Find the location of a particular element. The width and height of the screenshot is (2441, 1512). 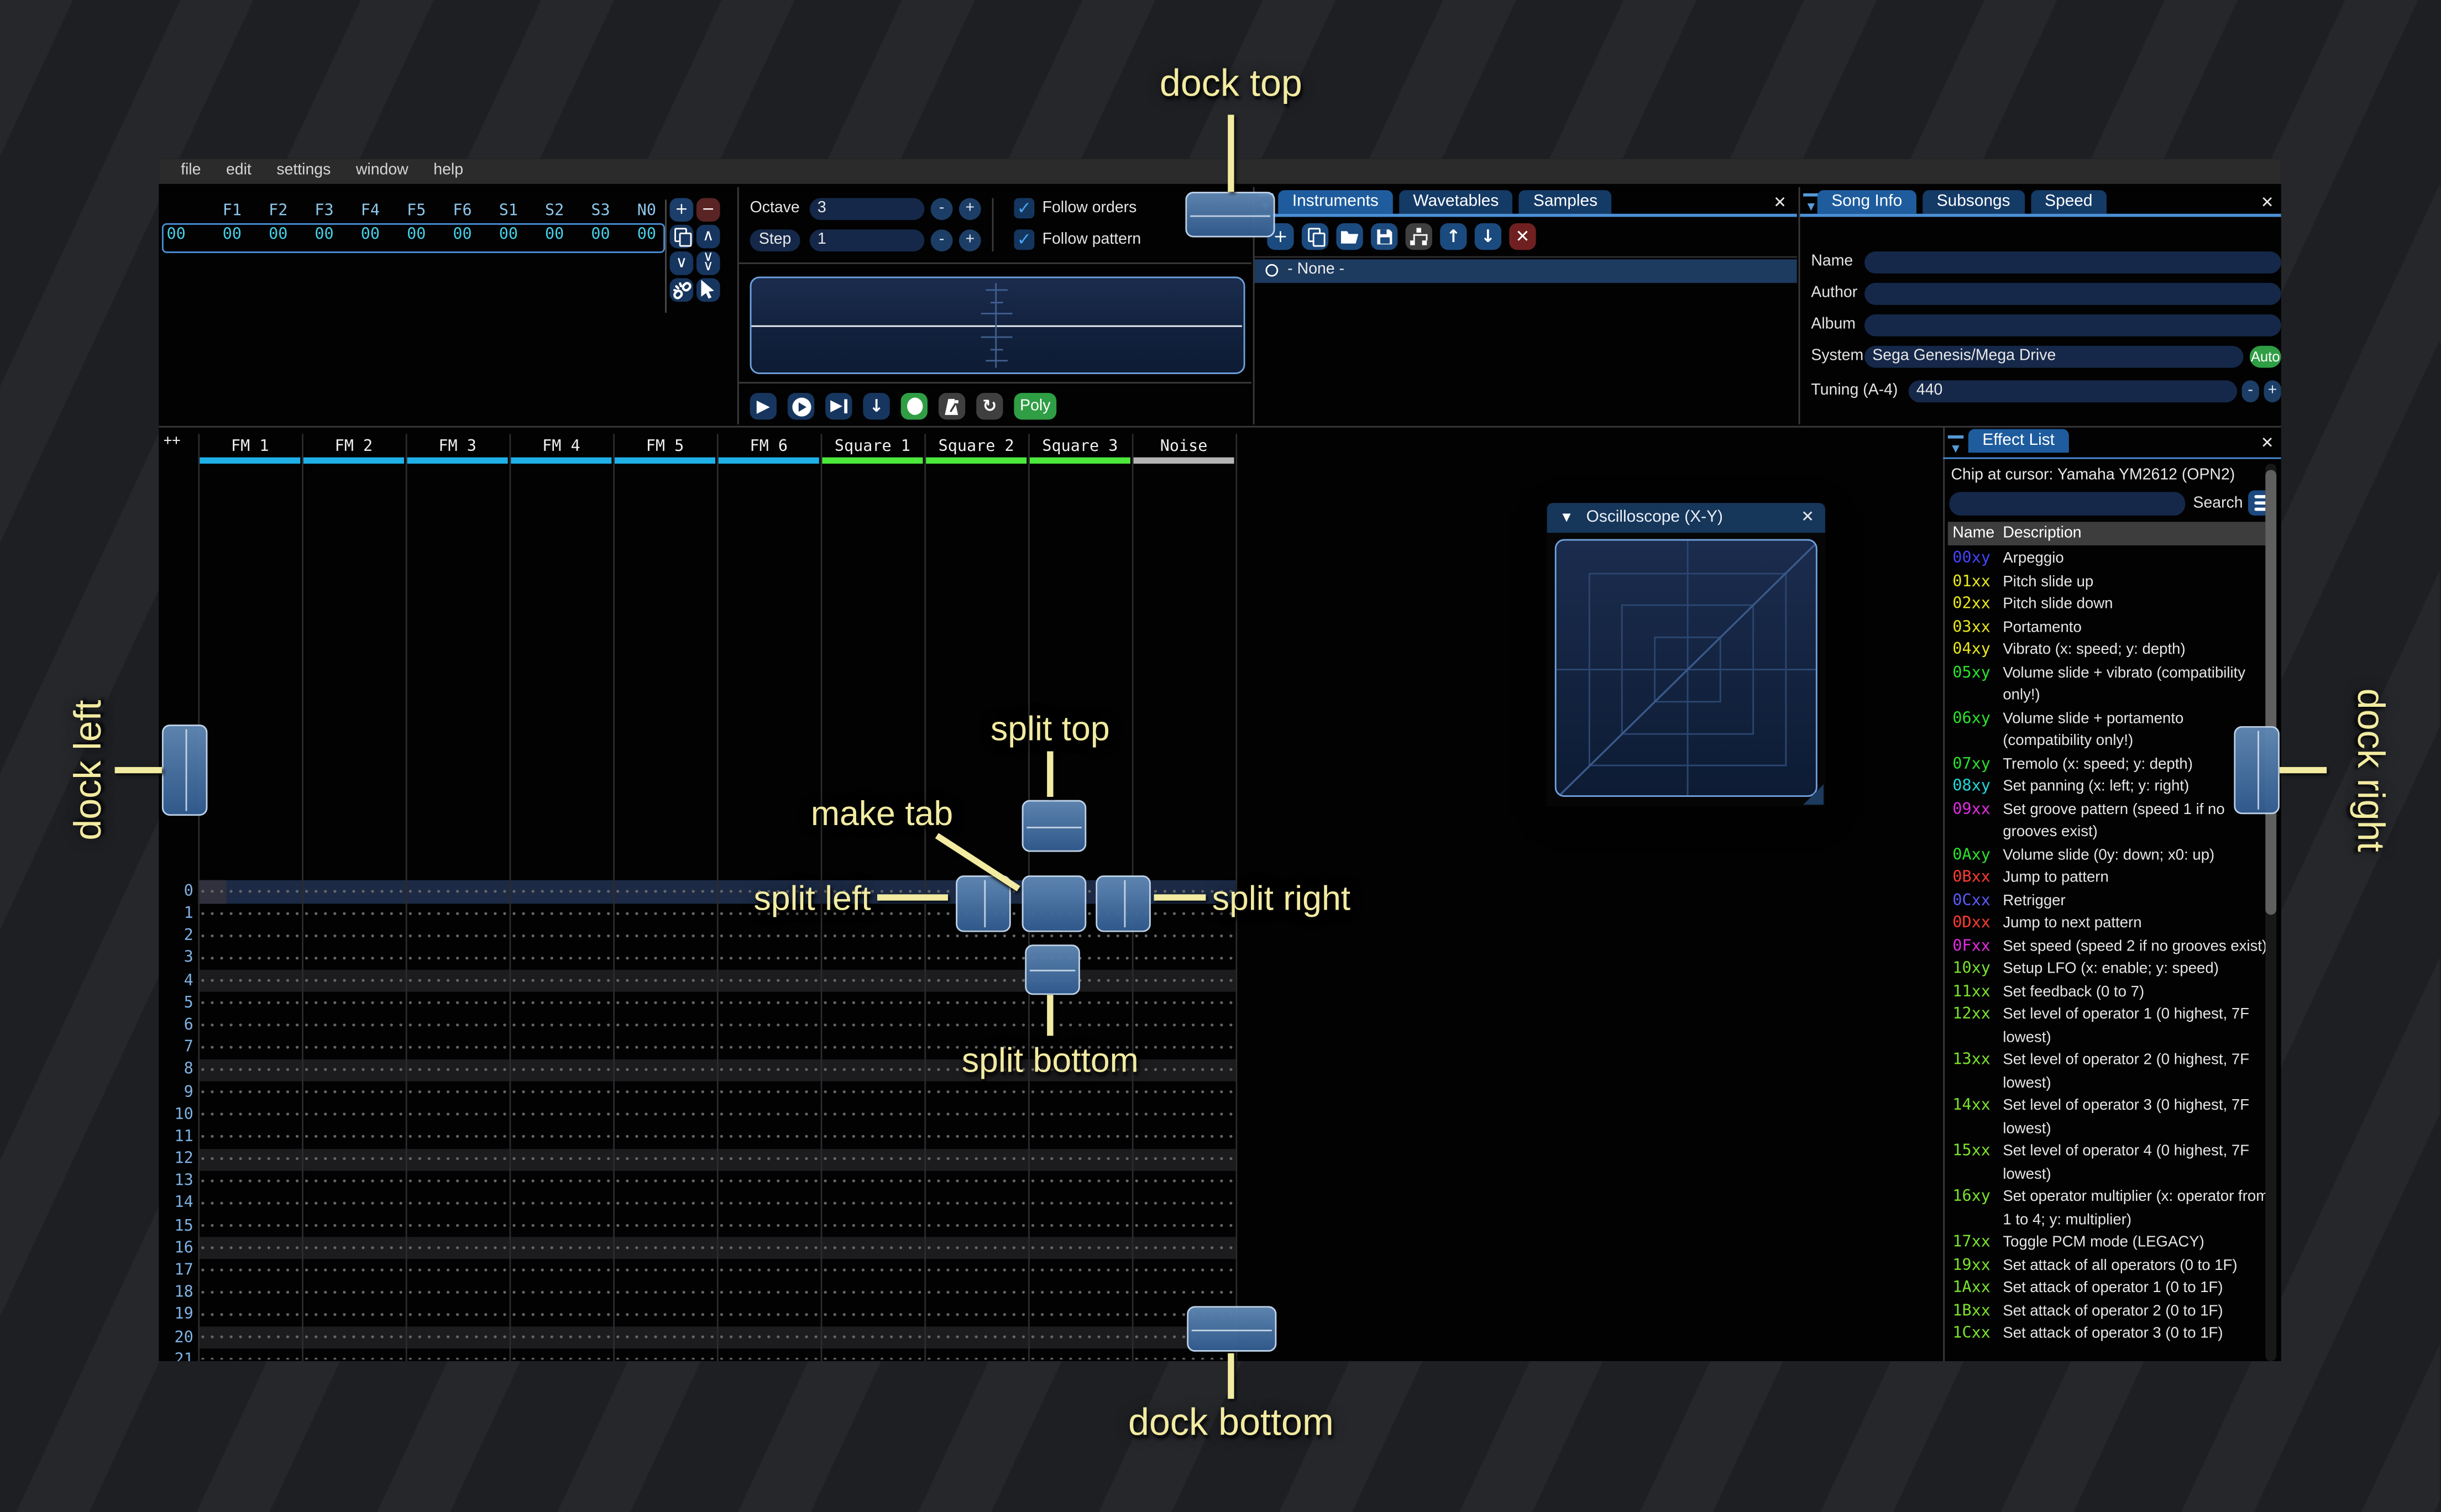

tuning-decrement-button: - is located at coordinates (2250, 392).